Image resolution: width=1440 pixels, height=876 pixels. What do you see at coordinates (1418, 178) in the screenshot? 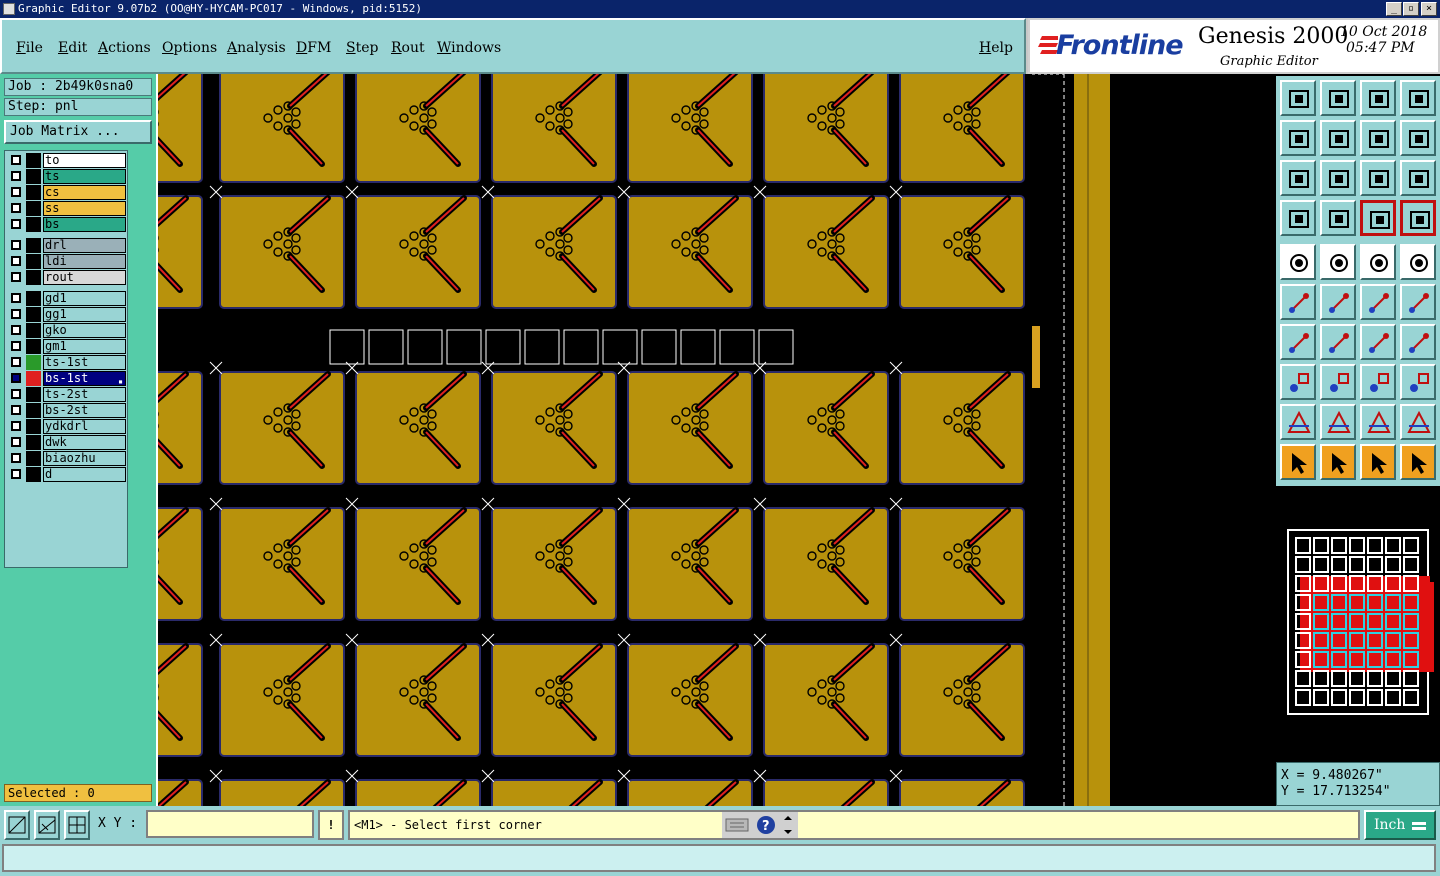
I see `query-button` at bounding box center [1418, 178].